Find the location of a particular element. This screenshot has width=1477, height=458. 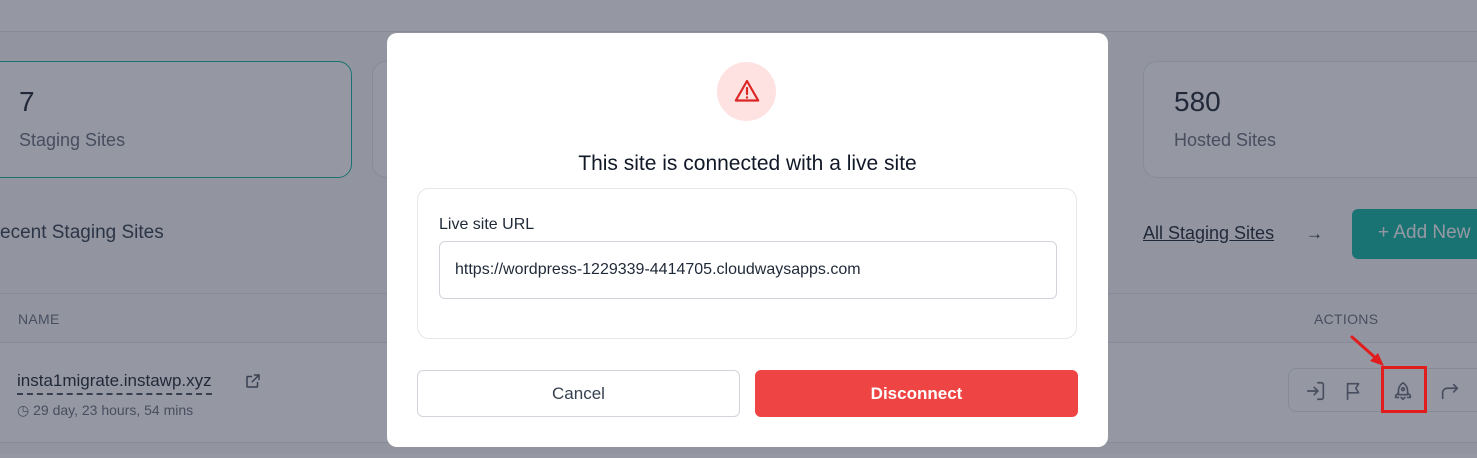

live-site-url-box: Live site URL is located at coordinates (747, 263).